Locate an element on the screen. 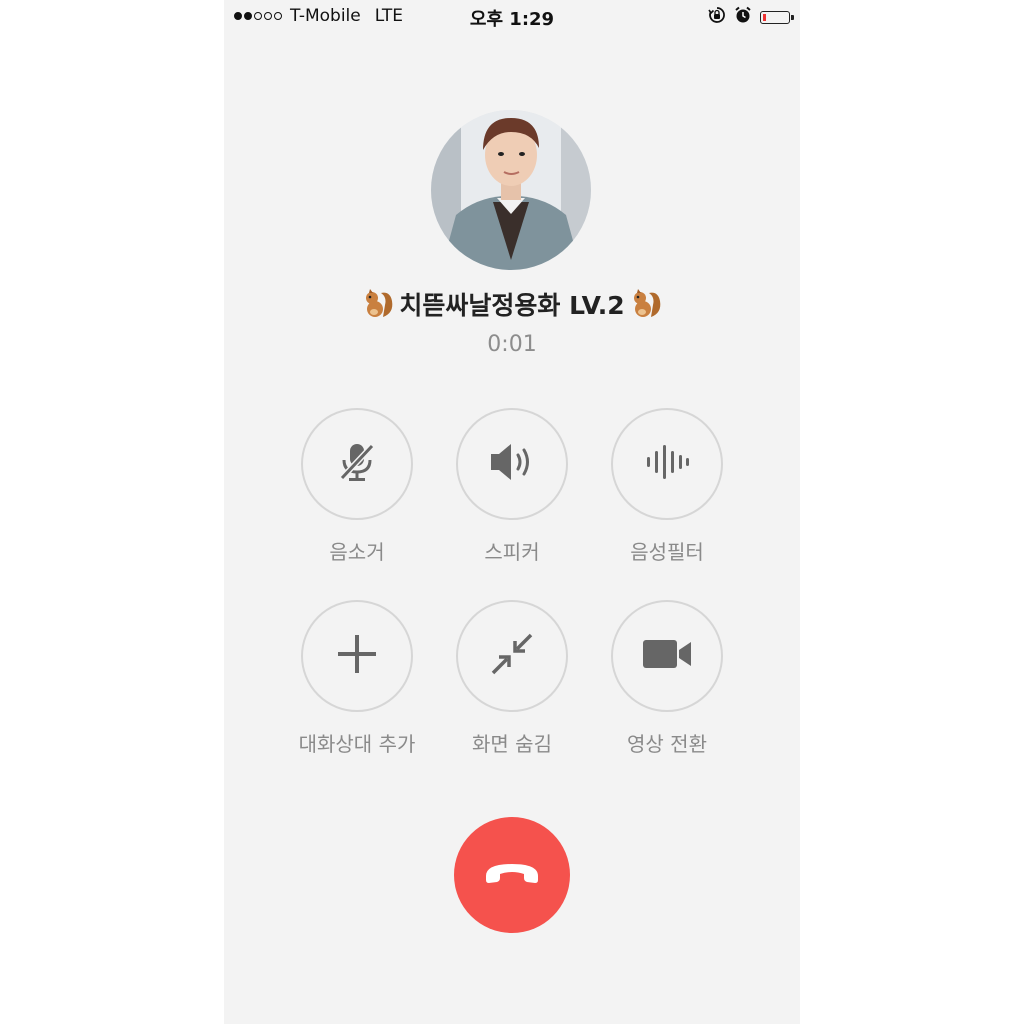  minimize-control: 화면 숨김 is located at coordinates (512, 678).